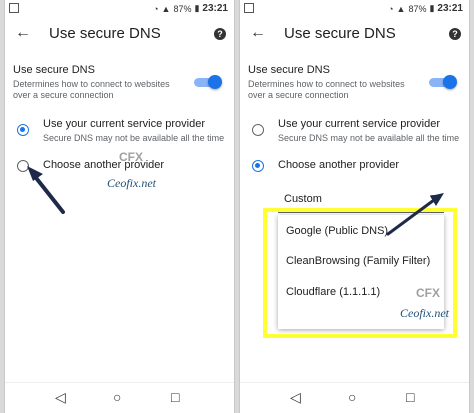  What do you see at coordinates (303, 199) in the screenshot?
I see `dropdown-value: Custom` at bounding box center [303, 199].